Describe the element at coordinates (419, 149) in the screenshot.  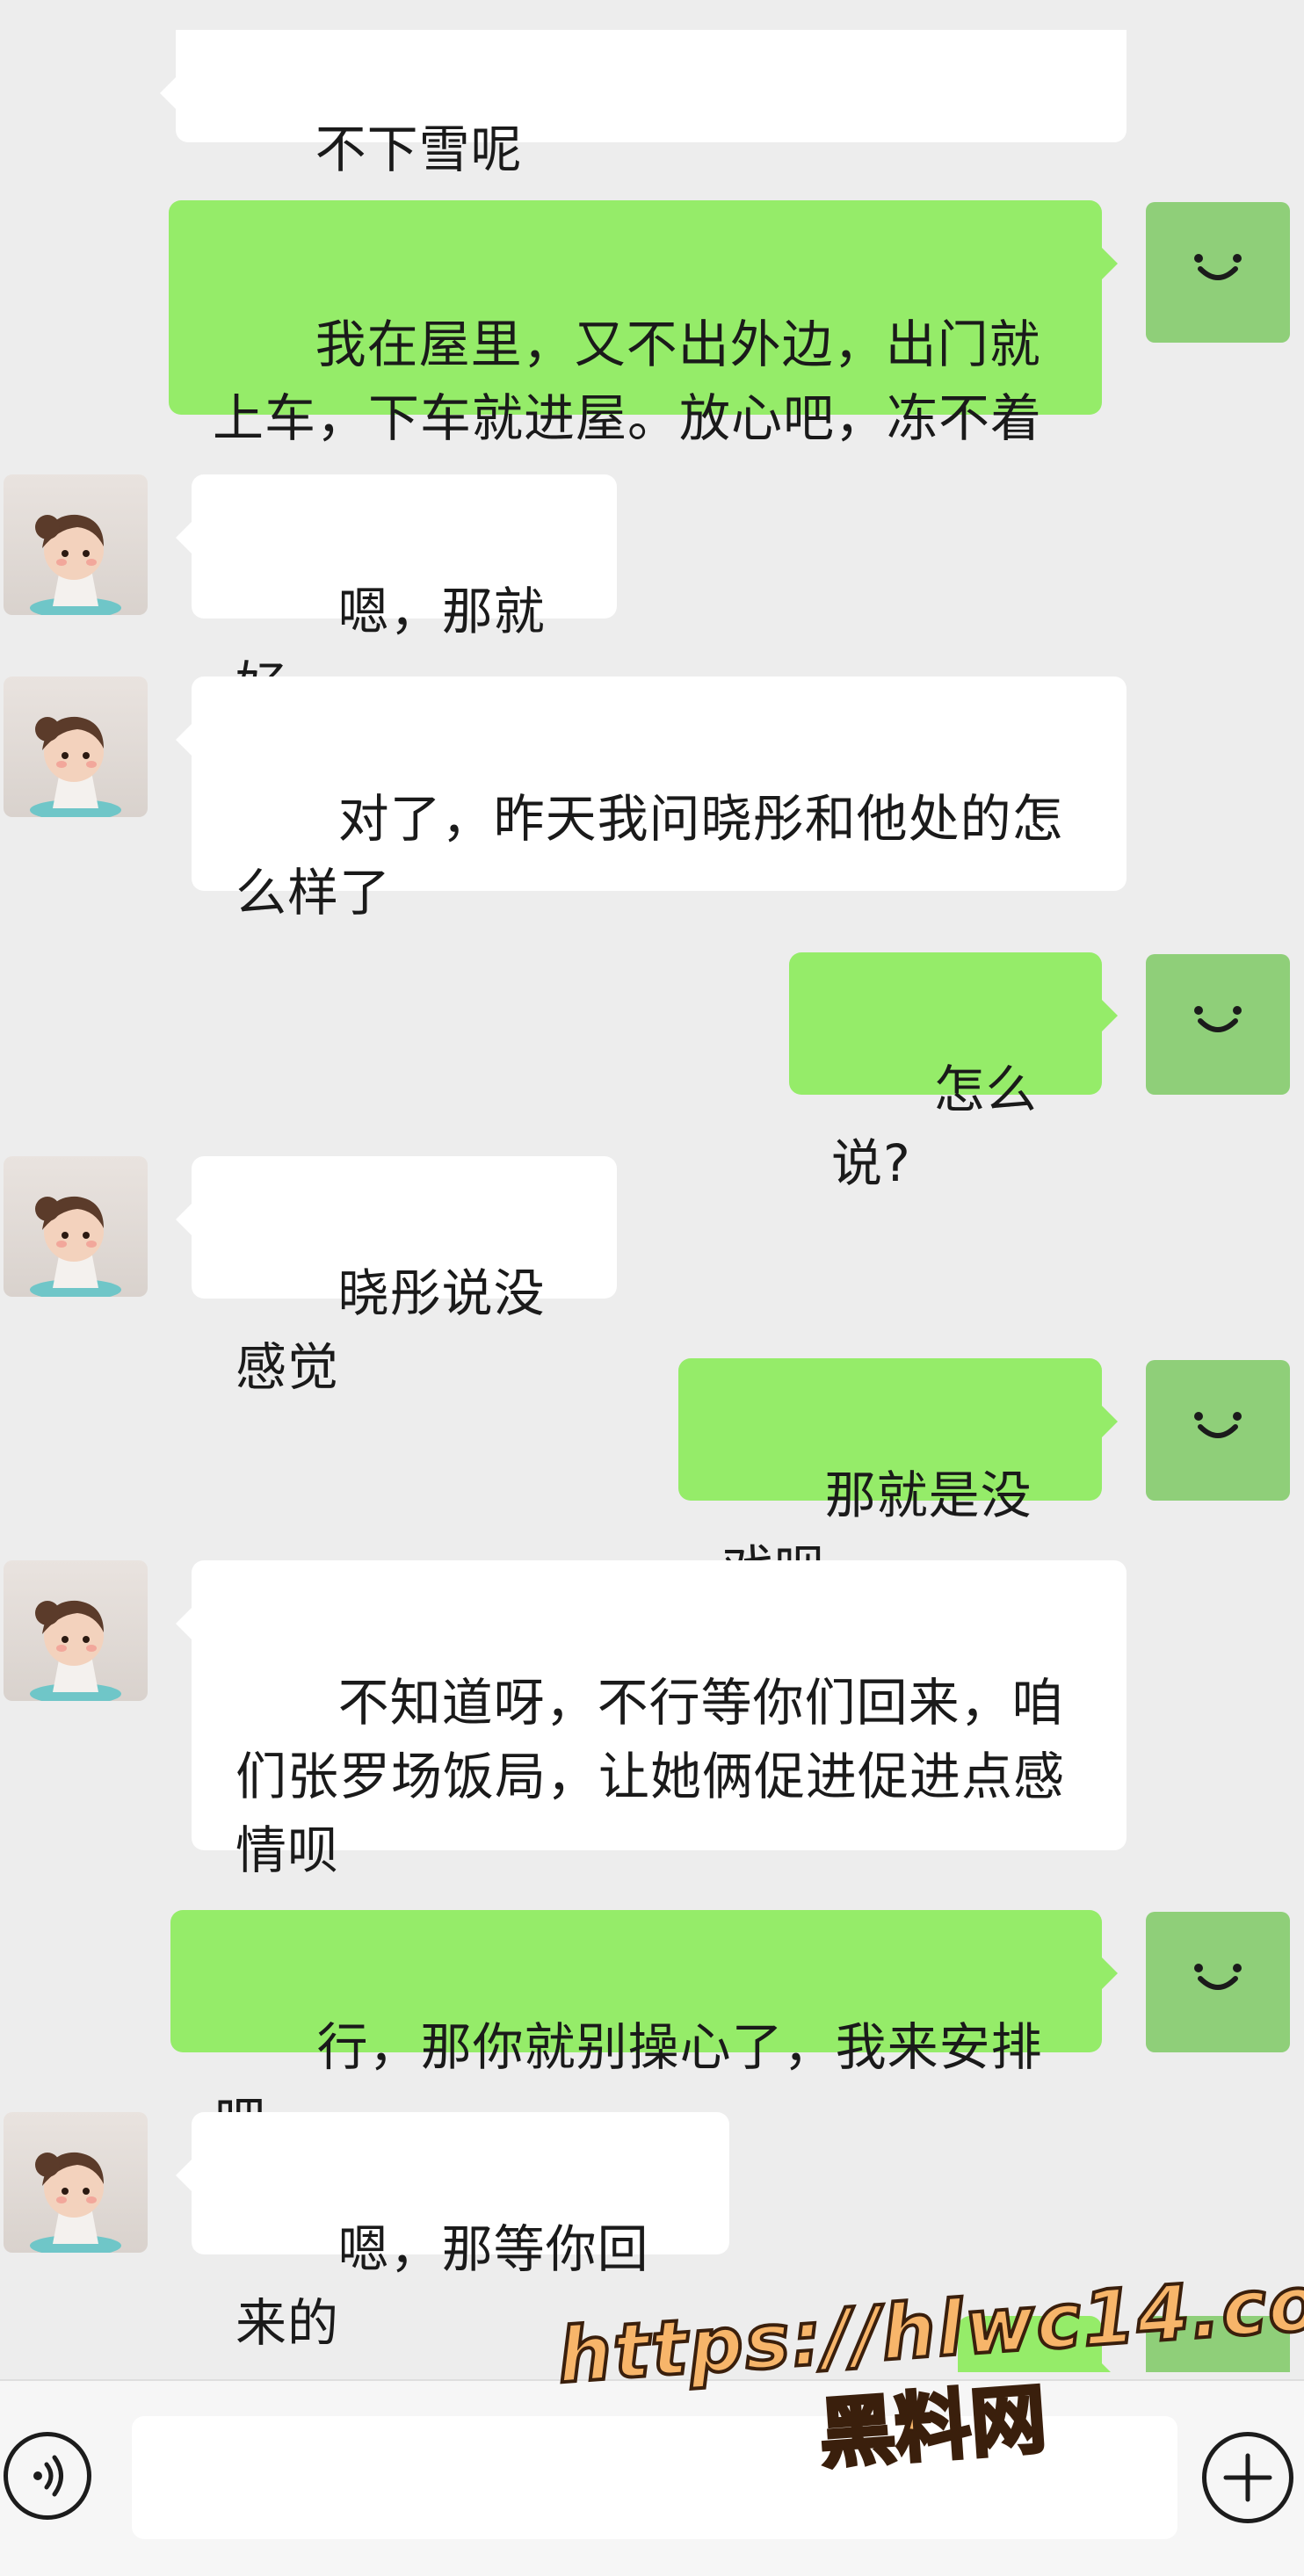
I see `message-text: 不下雪呢` at that location.